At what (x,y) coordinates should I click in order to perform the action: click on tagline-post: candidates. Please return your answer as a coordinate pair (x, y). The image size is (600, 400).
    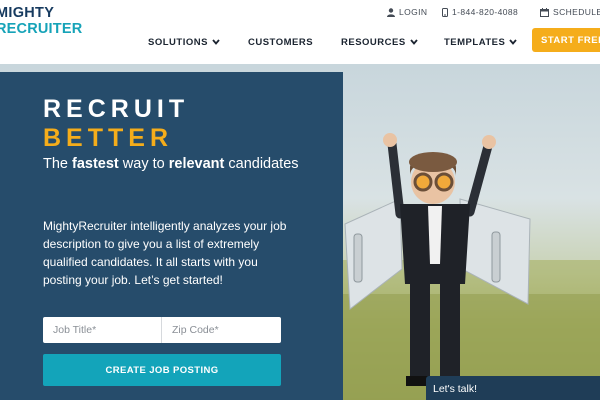
    Looking at the image, I should click on (261, 164).